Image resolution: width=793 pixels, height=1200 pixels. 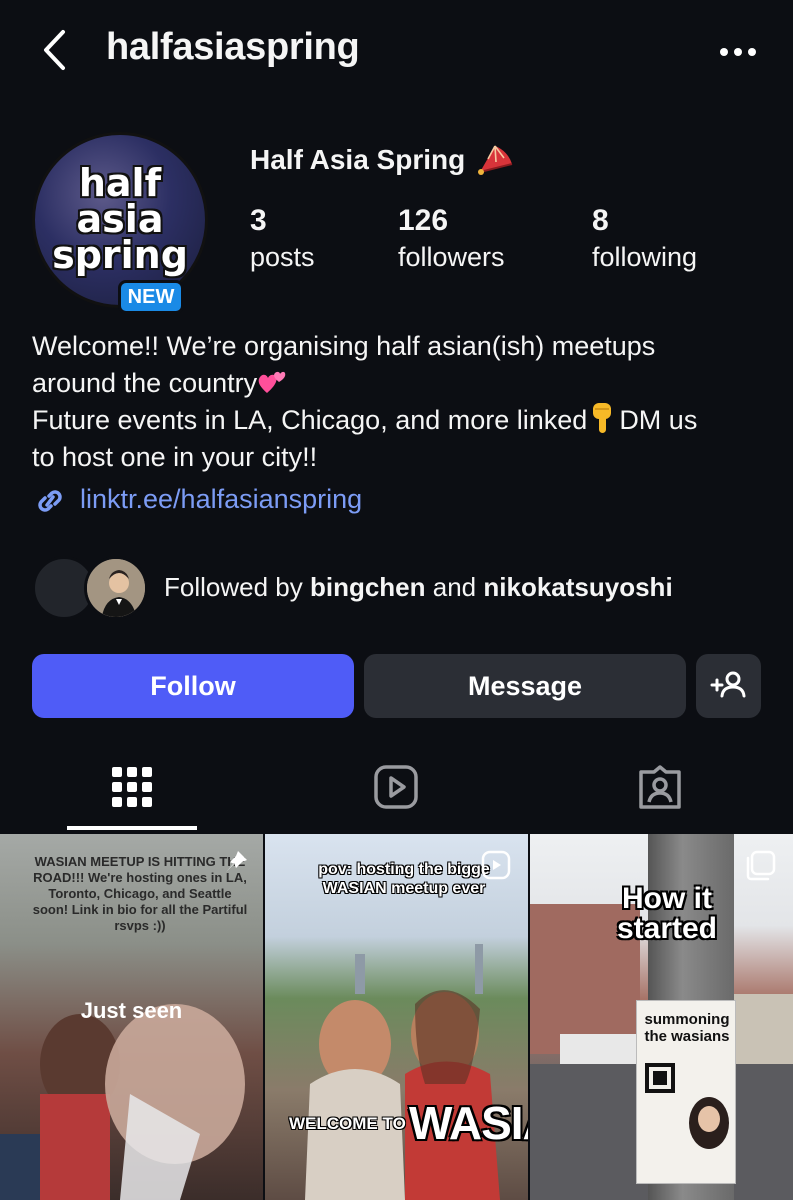 I want to click on pin-icon, so click(x=236, y=862).